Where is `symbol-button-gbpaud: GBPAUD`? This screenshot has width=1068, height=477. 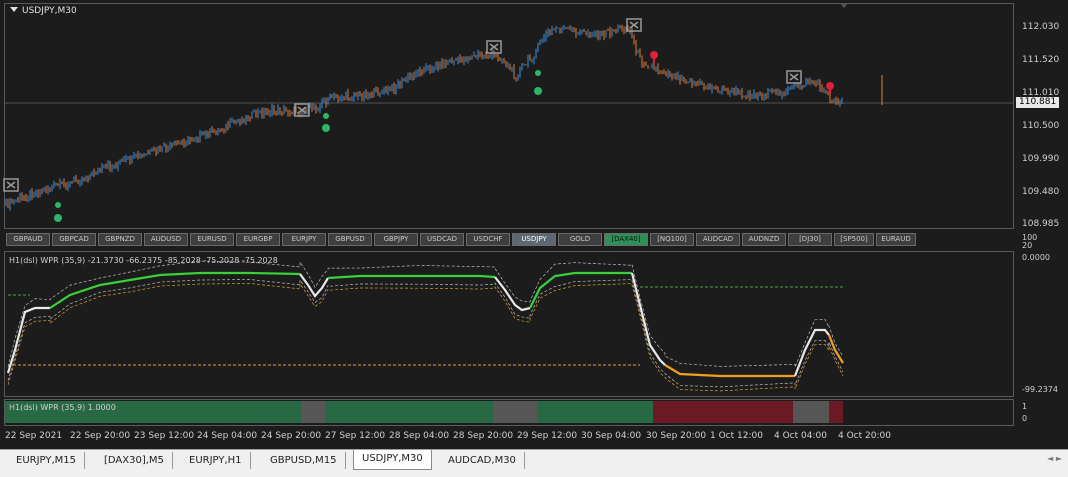 symbol-button-gbpaud: GBPAUD is located at coordinates (28, 239).